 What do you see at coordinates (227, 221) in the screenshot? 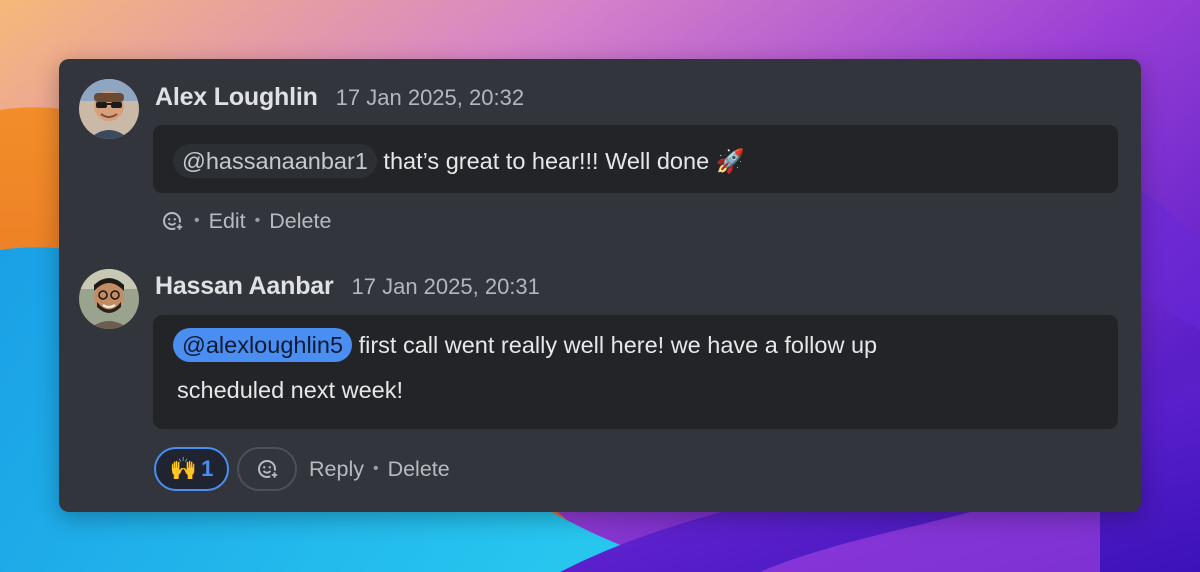
I see `edit-button: Edit` at bounding box center [227, 221].